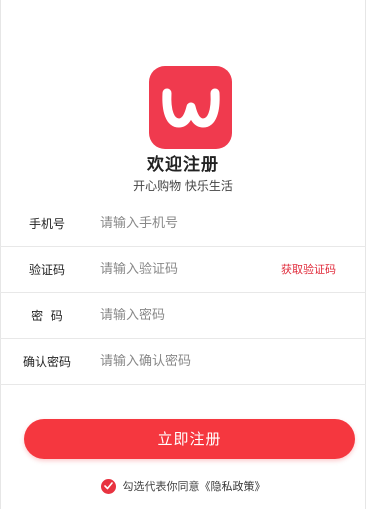 The image size is (366, 509). Describe the element at coordinates (46, 362) in the screenshot. I see `confirm-password-label: 确认密码` at that location.